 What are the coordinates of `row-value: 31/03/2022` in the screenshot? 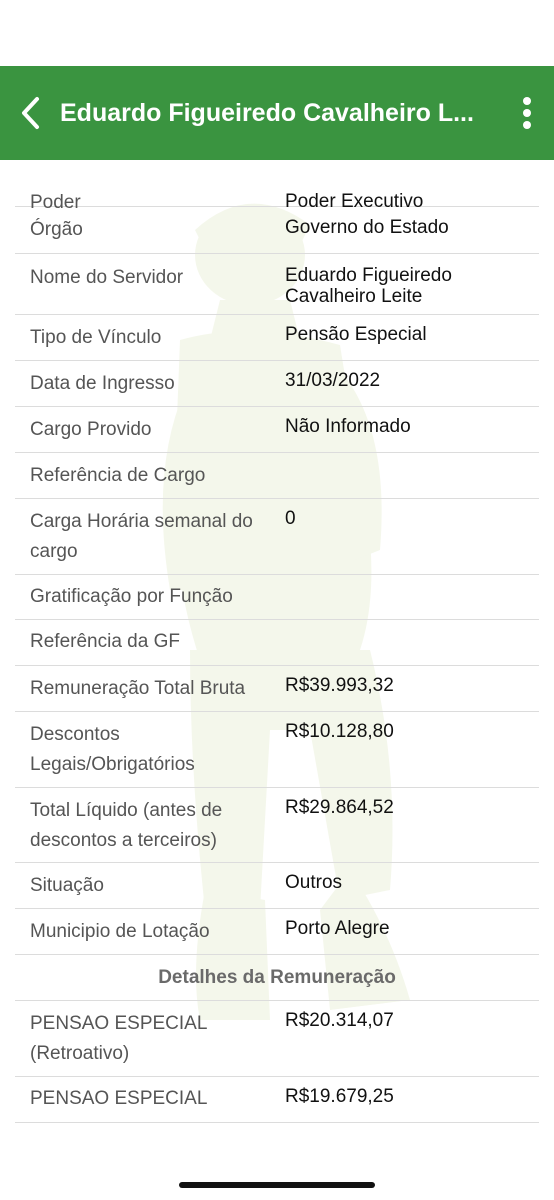 It's located at (333, 380).